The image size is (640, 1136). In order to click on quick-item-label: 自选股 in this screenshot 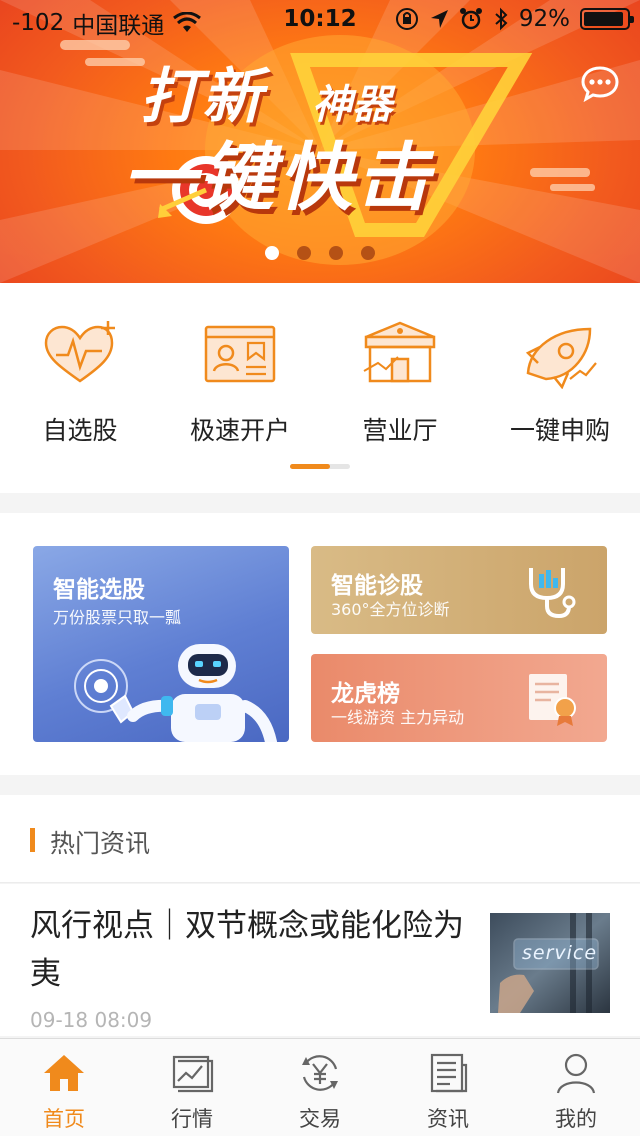, I will do `click(80, 430)`.